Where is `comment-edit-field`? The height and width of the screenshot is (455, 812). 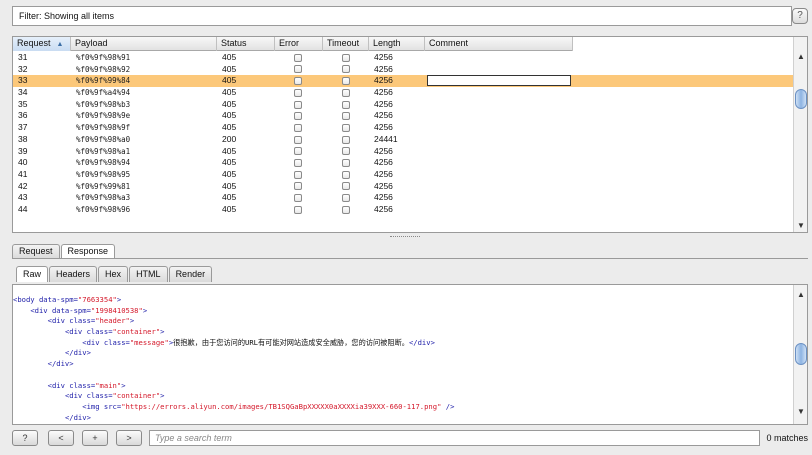 comment-edit-field is located at coordinates (499, 81).